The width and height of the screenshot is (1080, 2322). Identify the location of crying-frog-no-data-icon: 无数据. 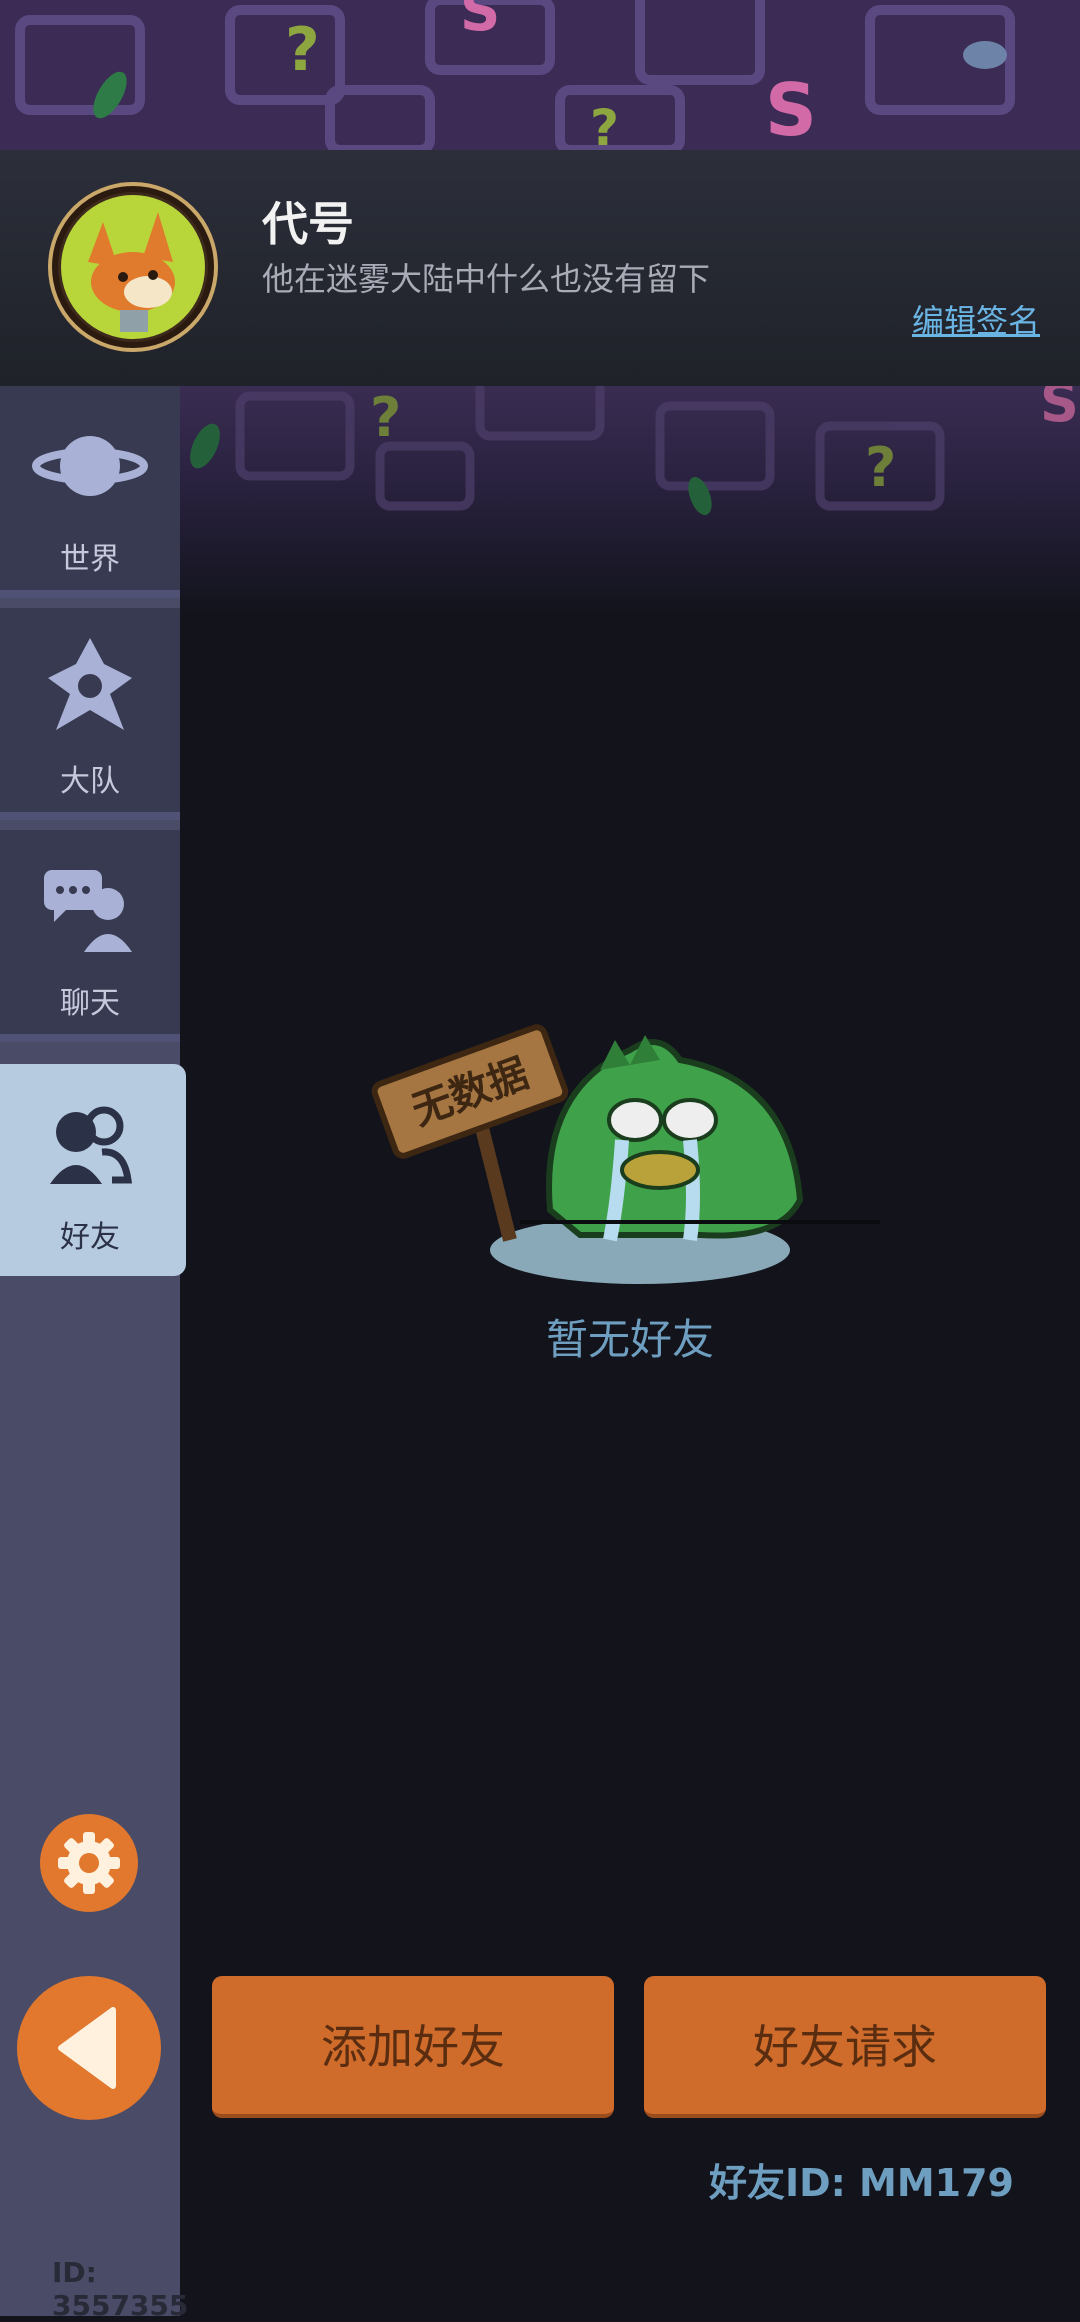
(625, 1154).